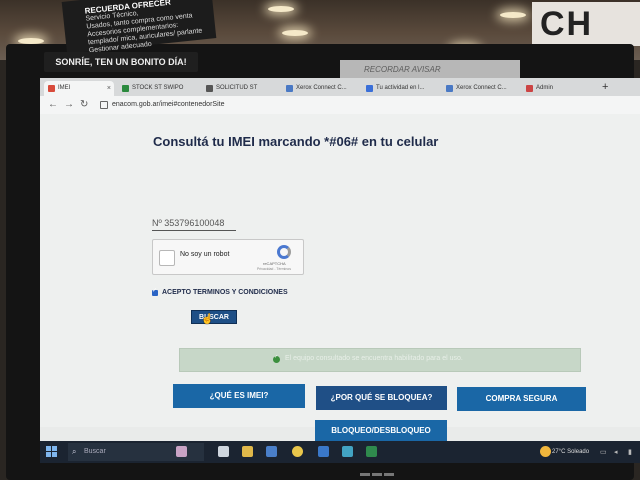  What do you see at coordinates (237, 88) in the screenshot?
I see `tab-label: SOLICITUD ST` at bounding box center [237, 88].